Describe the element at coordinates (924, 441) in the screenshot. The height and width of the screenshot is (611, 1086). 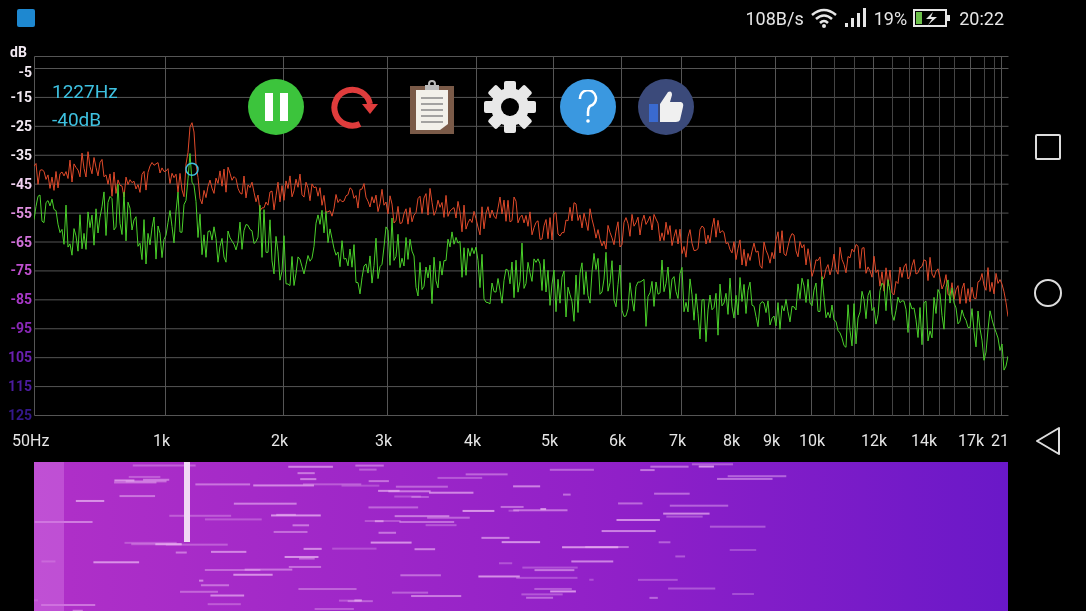
I see `x-axis-label: 14k` at that location.